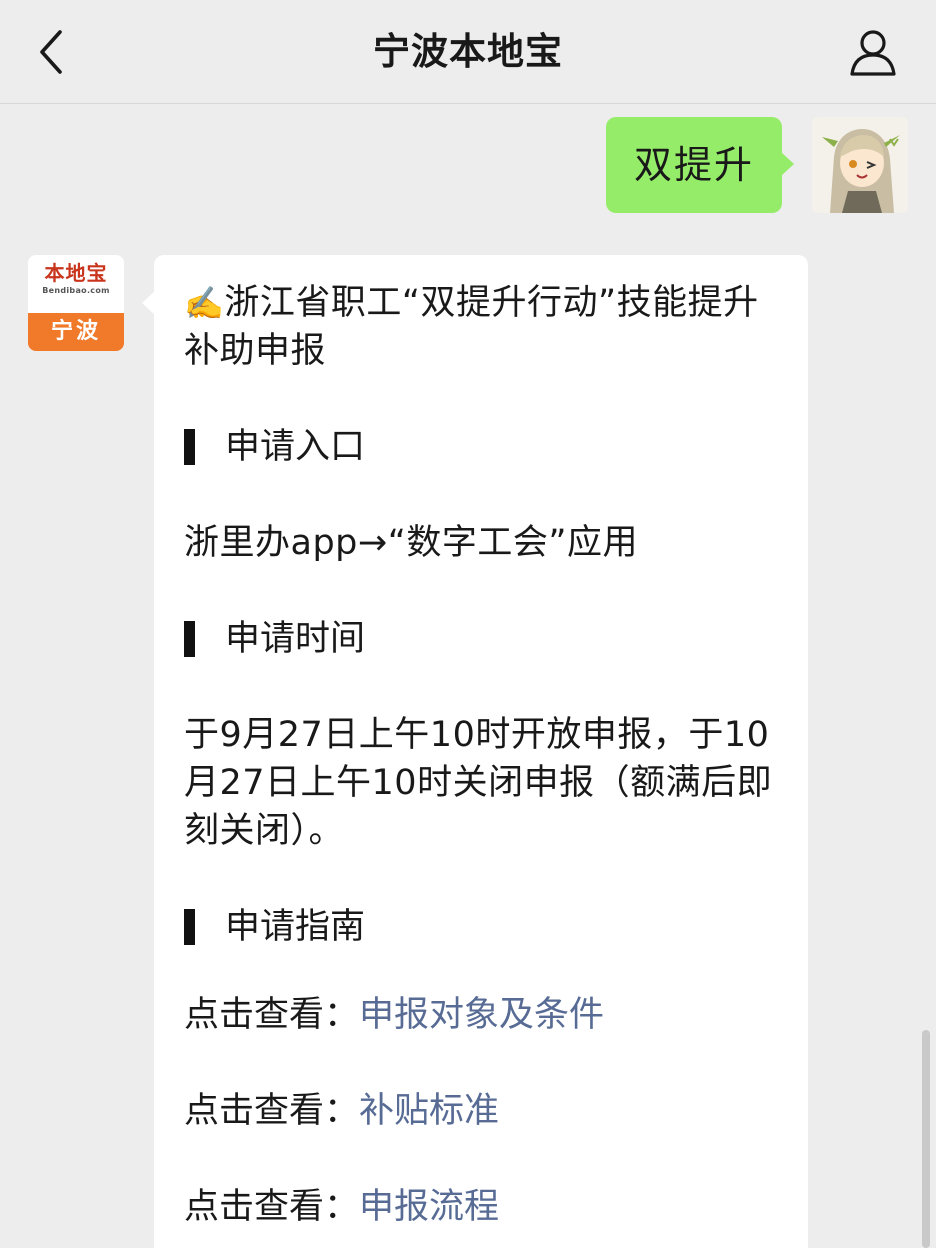 The width and height of the screenshot is (936, 1248). I want to click on bendibao-logo-avatar: 本地宝 Bendibao.com 宁波, so click(76, 303).